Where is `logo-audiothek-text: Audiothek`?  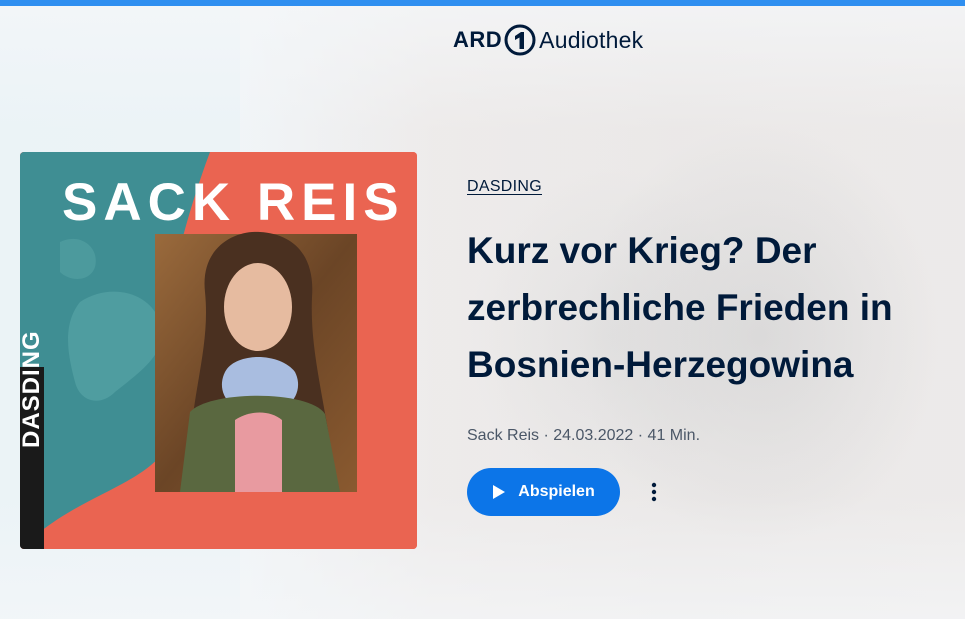 logo-audiothek-text: Audiothek is located at coordinates (591, 39).